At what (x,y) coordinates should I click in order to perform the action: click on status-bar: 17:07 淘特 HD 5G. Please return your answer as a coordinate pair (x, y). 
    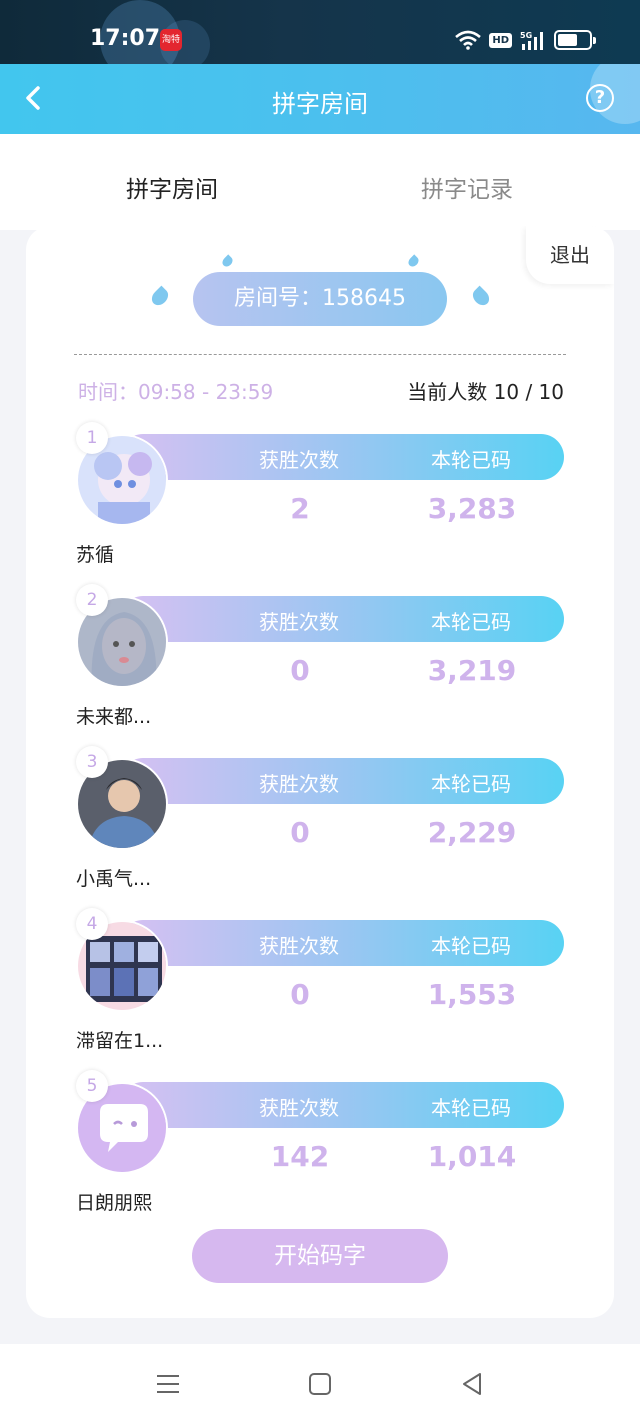
    Looking at the image, I should click on (320, 32).